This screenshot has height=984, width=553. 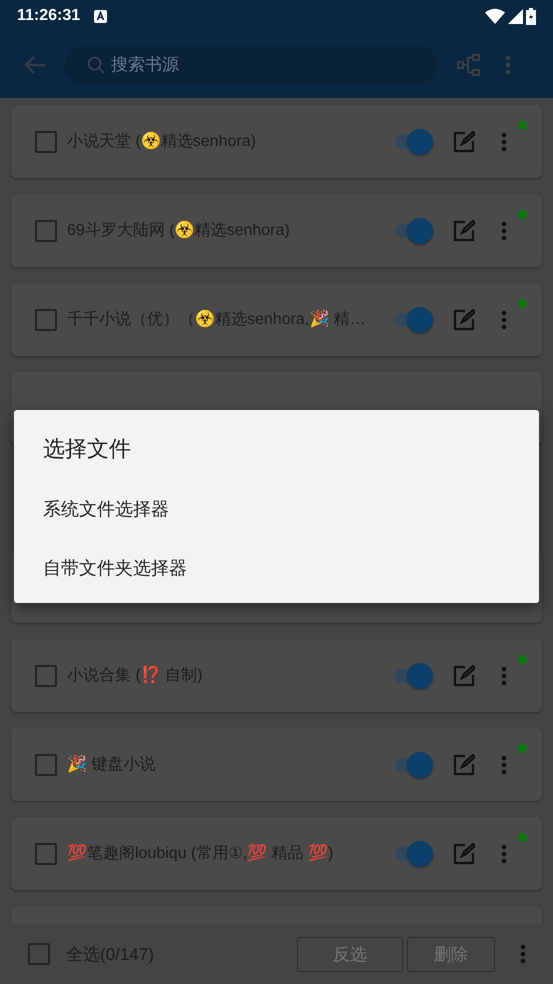 What do you see at coordinates (96, 65) in the screenshot?
I see `search-icon` at bounding box center [96, 65].